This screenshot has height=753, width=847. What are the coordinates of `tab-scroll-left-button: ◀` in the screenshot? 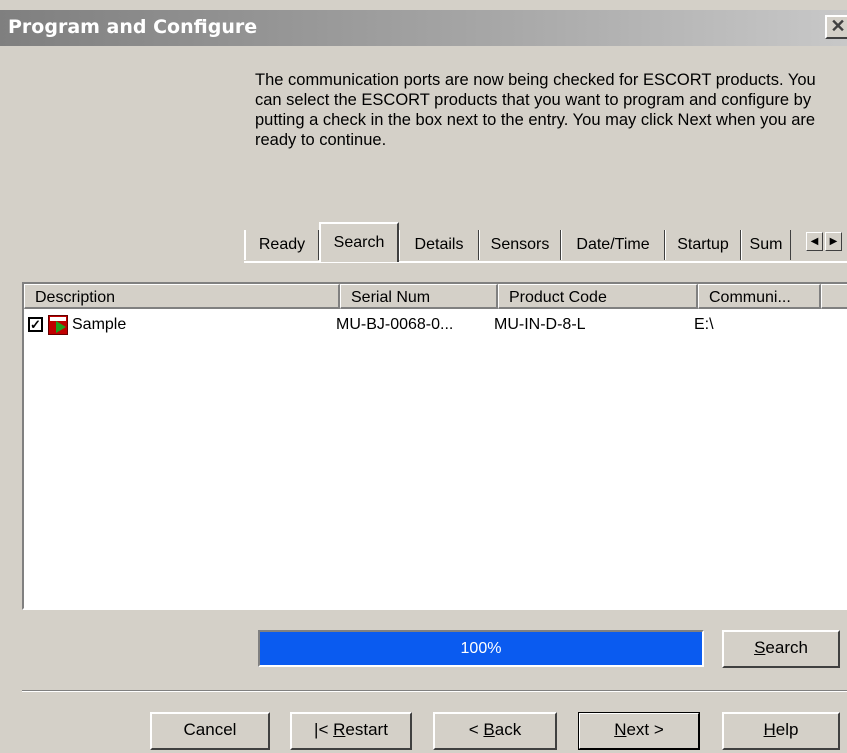 It's located at (814, 241).